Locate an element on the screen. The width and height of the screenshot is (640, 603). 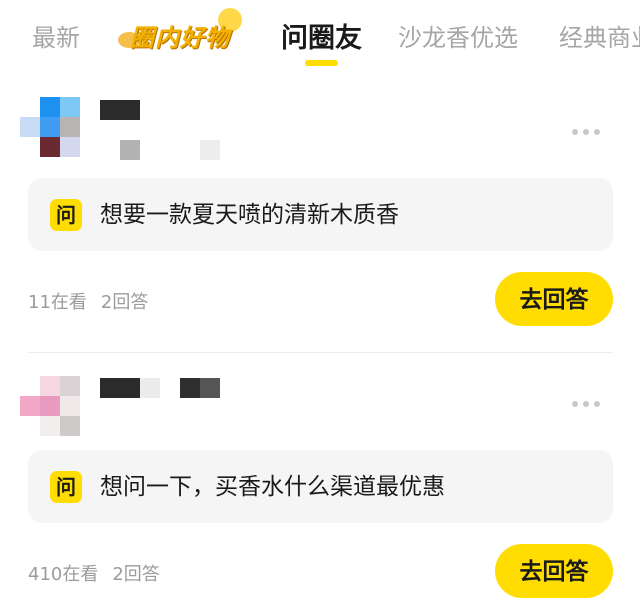
tab-good-stuff: 圈内好物 is located at coordinates (183, 30).